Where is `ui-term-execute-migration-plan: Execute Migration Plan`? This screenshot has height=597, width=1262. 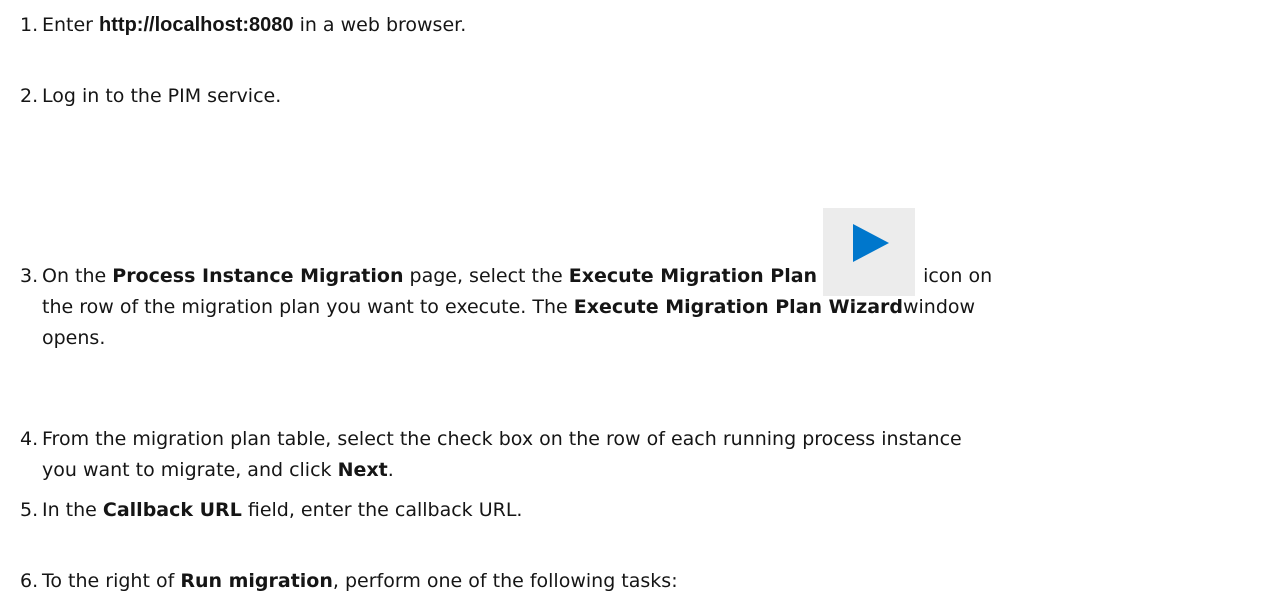
ui-term-execute-migration-plan: Execute Migration Plan is located at coordinates (693, 276).